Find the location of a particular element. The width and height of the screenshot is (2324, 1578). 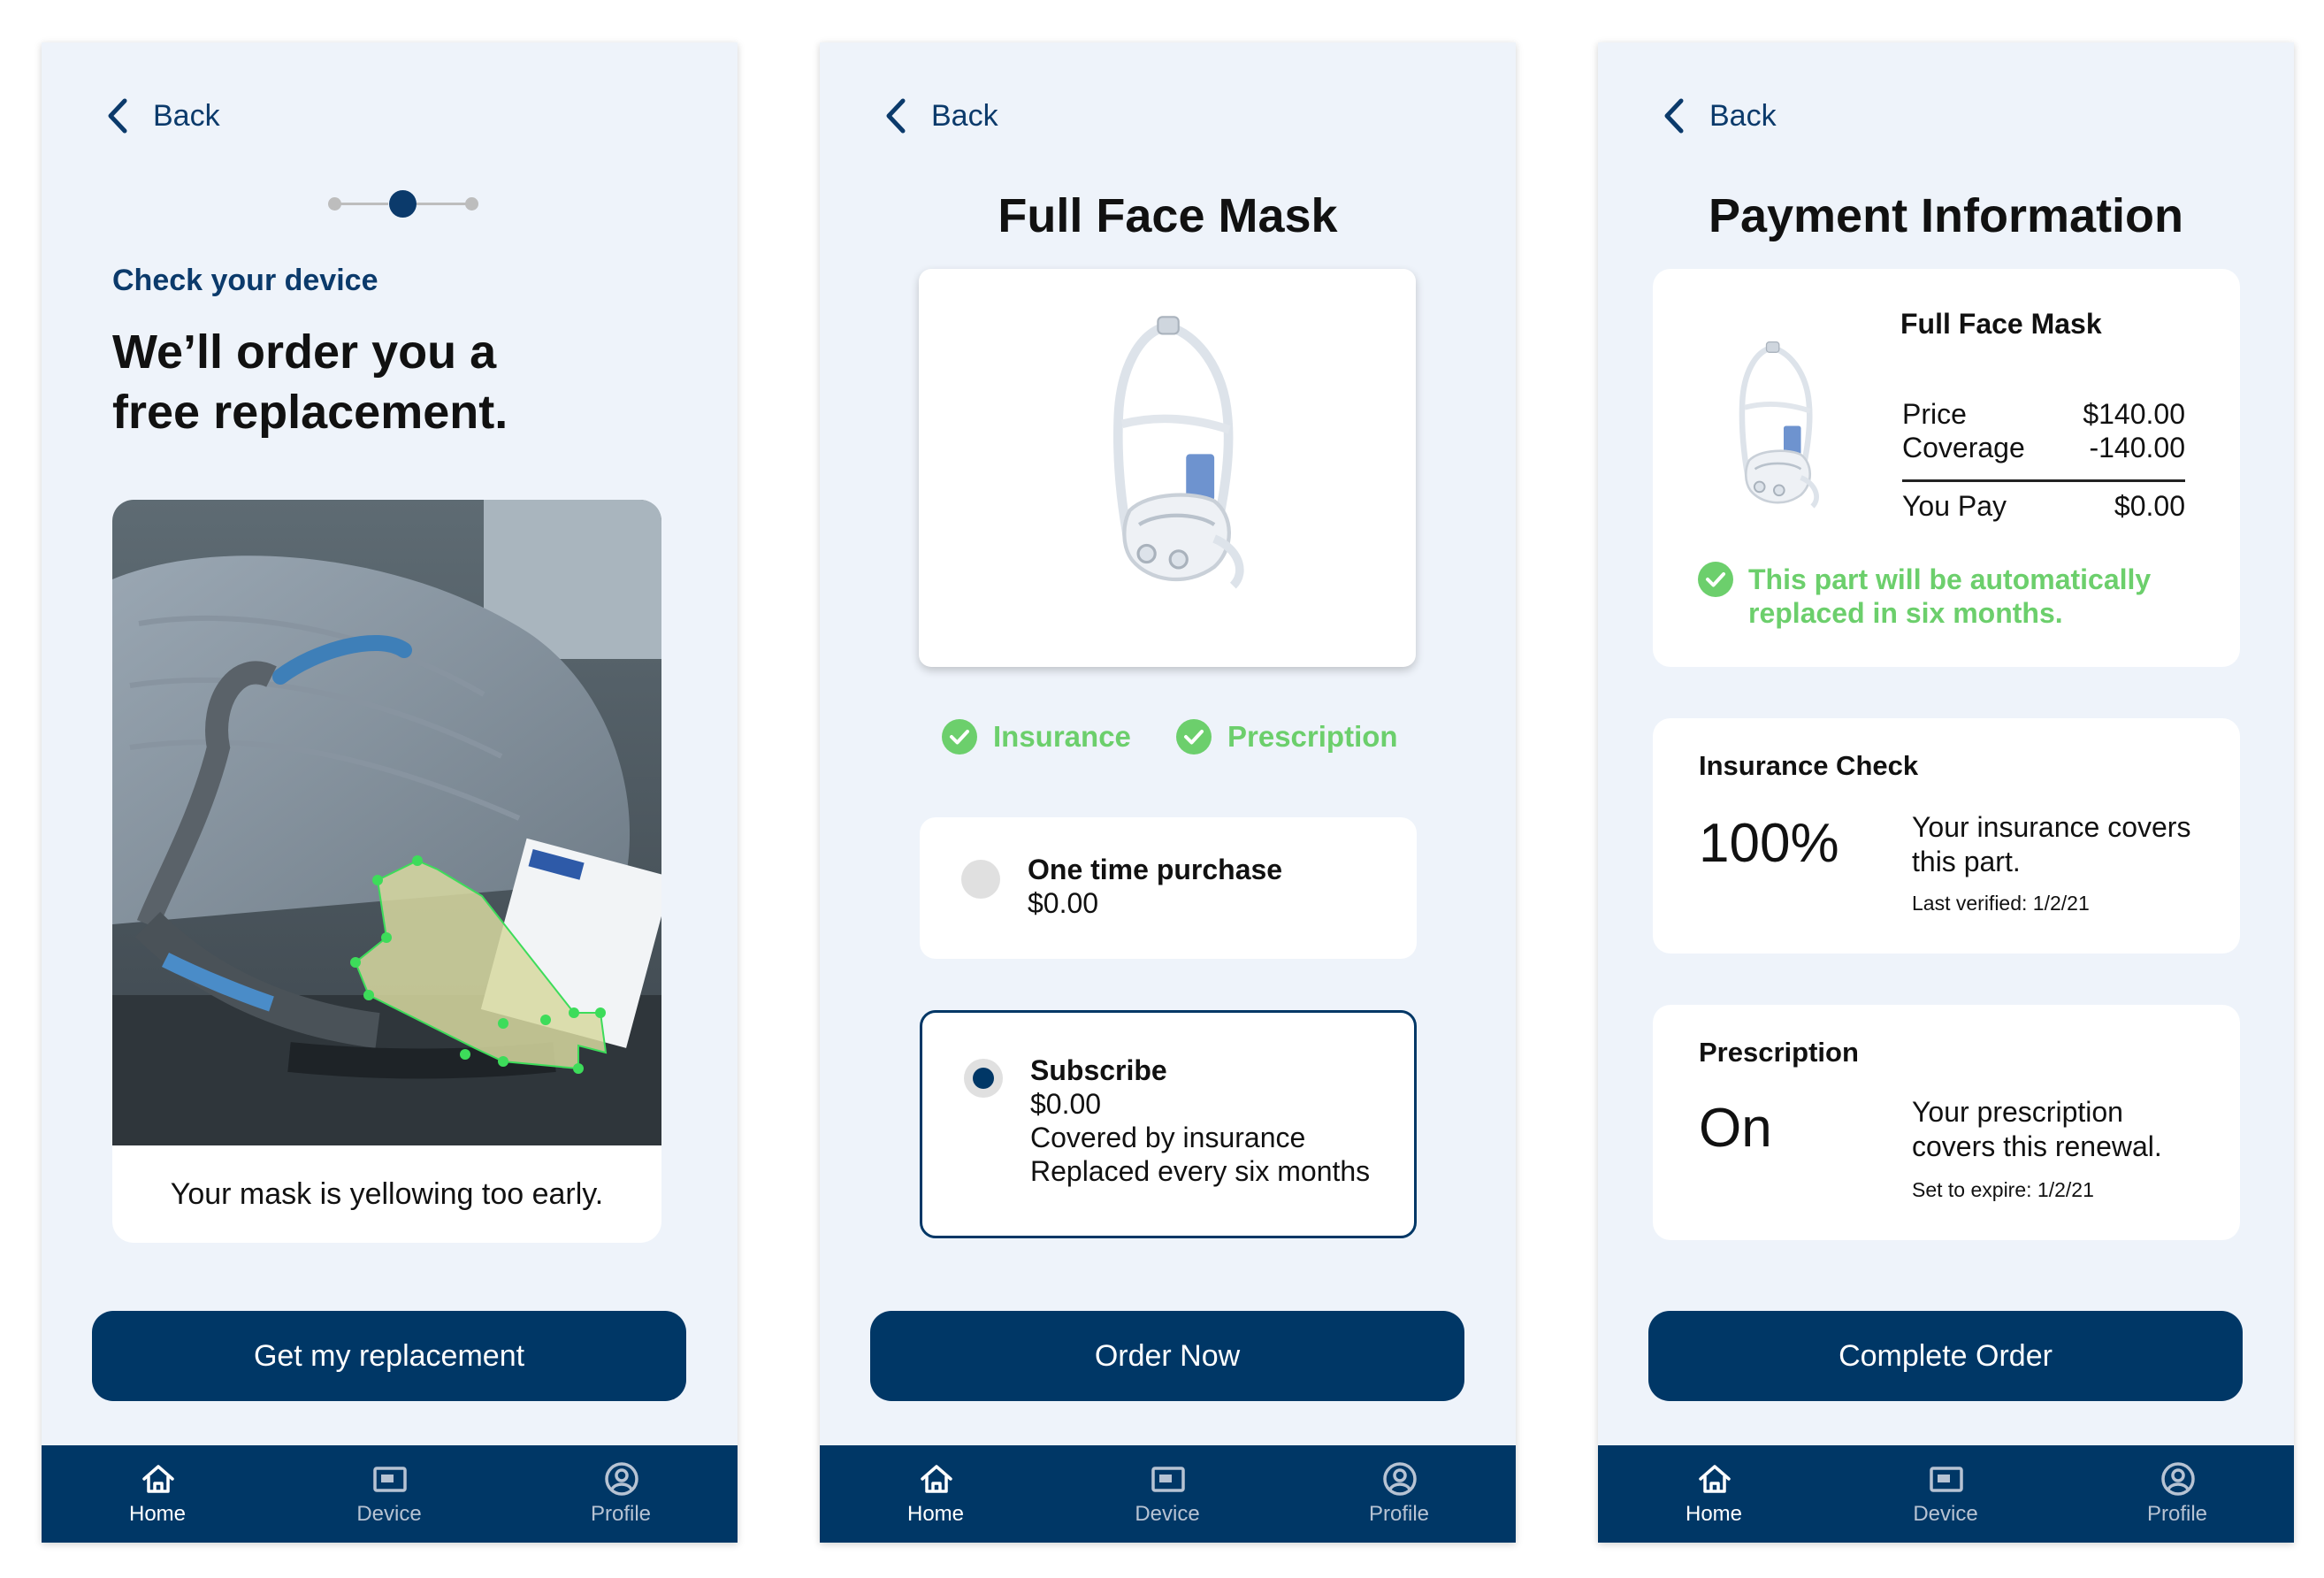

option-one-time-purchase: One time purchase $0.00 is located at coordinates (1168, 888).